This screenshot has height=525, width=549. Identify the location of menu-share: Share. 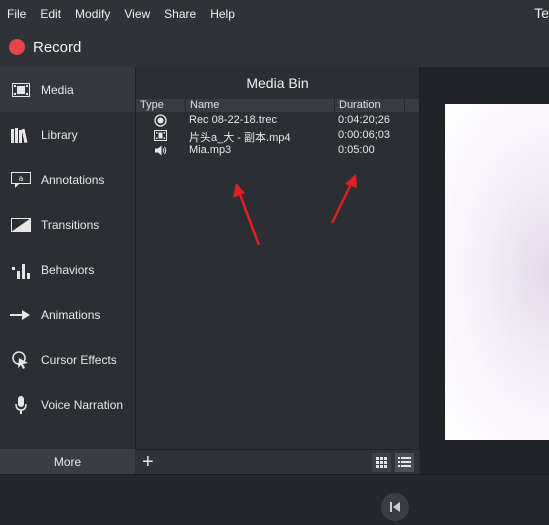
(180, 14).